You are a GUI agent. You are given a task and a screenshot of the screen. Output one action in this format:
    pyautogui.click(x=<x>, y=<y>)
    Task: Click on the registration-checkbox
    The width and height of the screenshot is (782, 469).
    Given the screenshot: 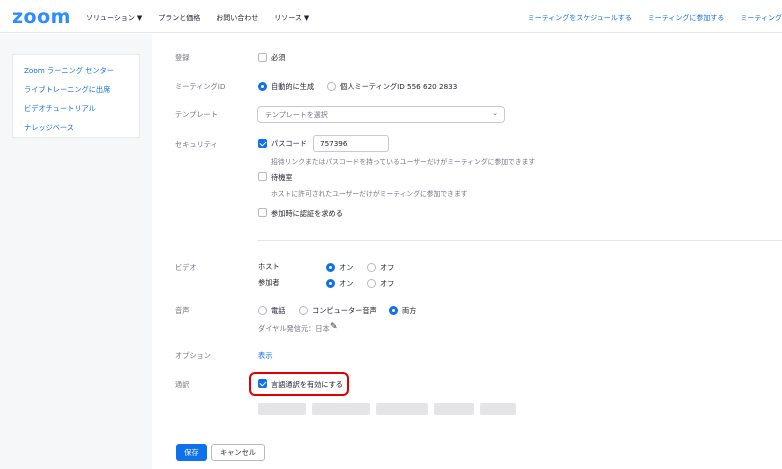 What is the action you would take?
    pyautogui.click(x=262, y=57)
    